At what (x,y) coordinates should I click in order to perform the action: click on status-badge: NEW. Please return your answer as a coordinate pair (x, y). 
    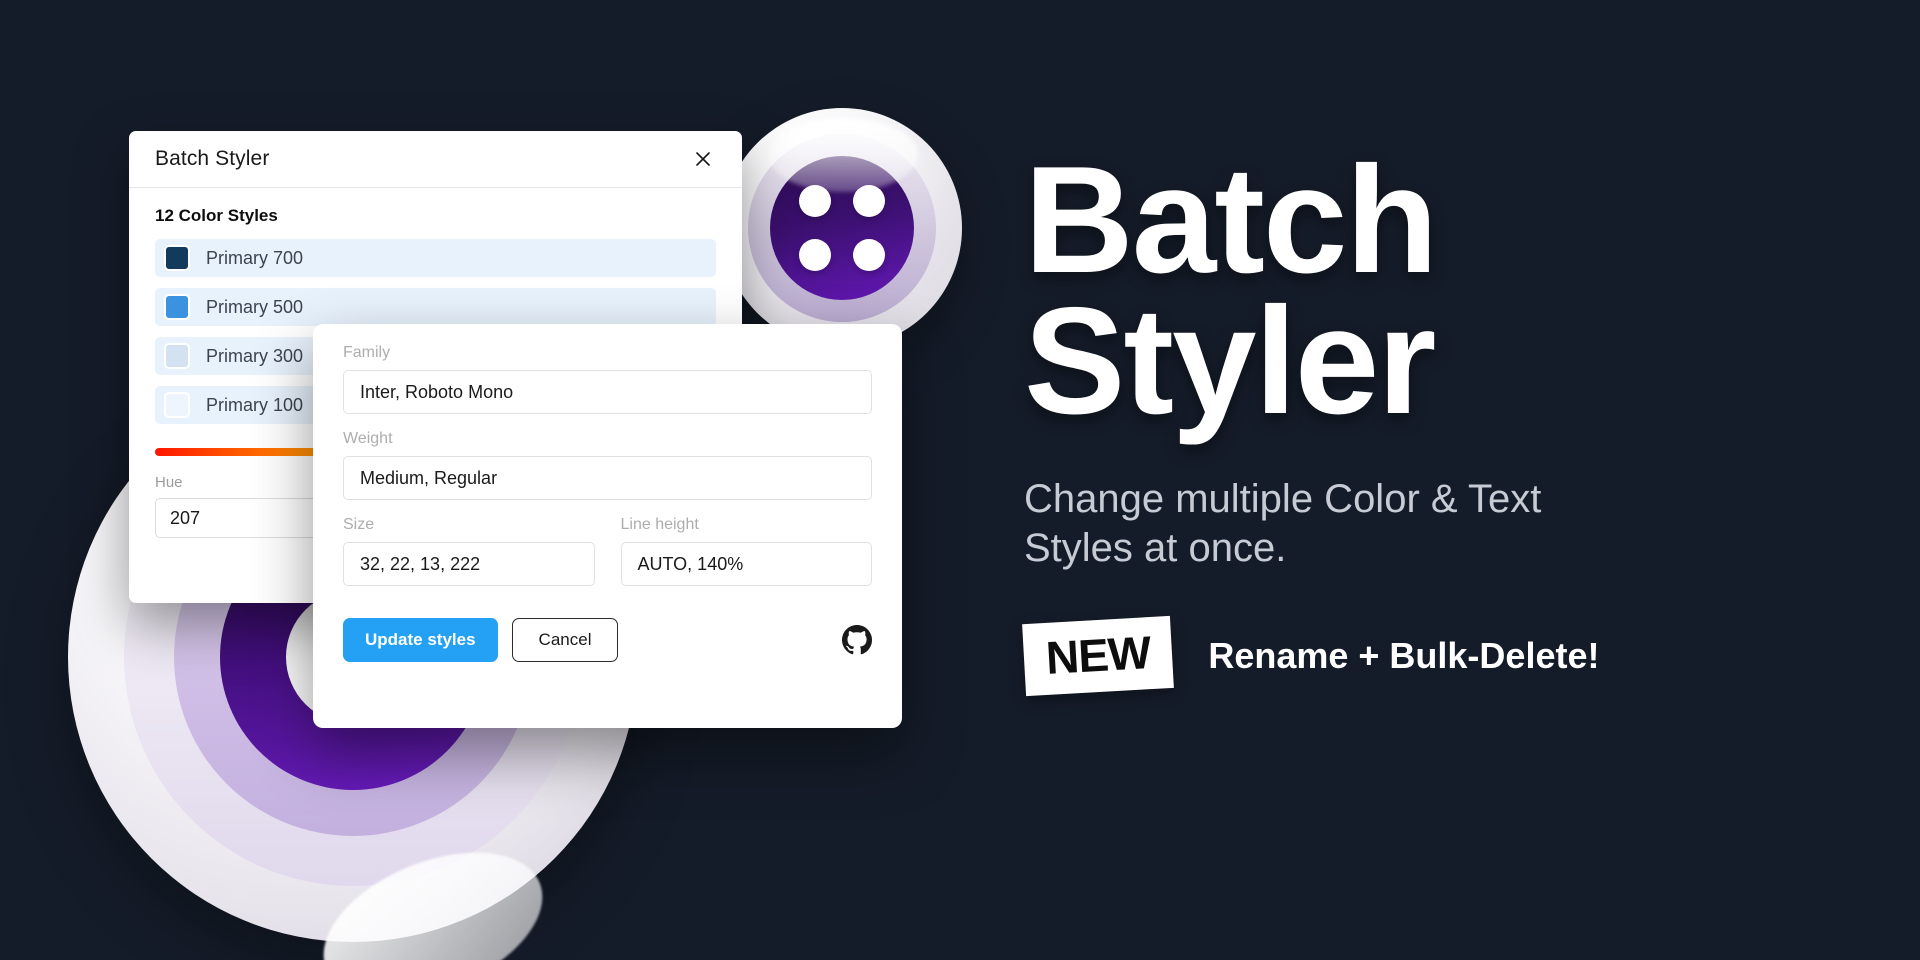
    Looking at the image, I should click on (1098, 656).